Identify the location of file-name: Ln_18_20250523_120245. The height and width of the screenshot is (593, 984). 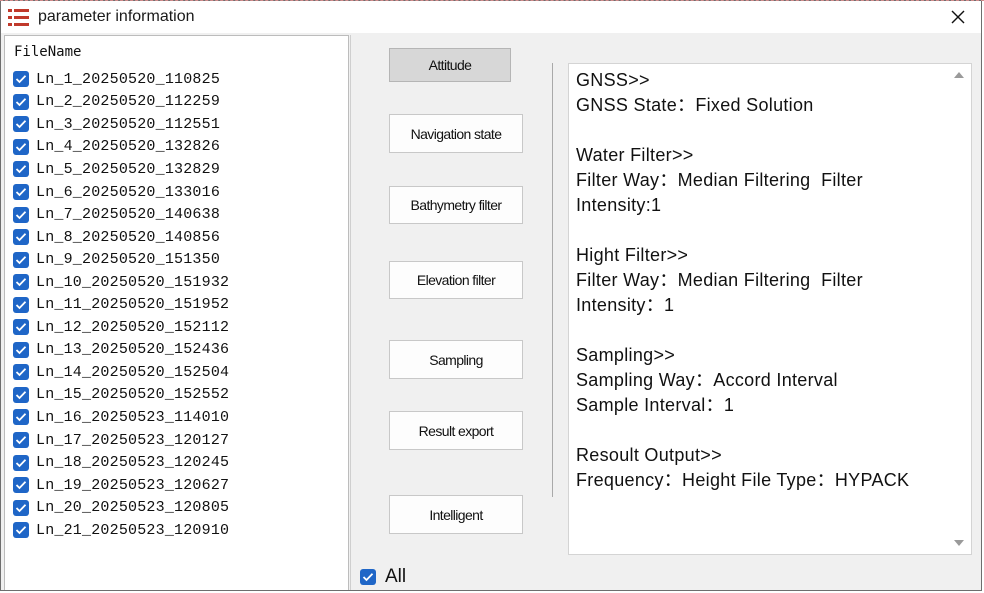
(133, 463).